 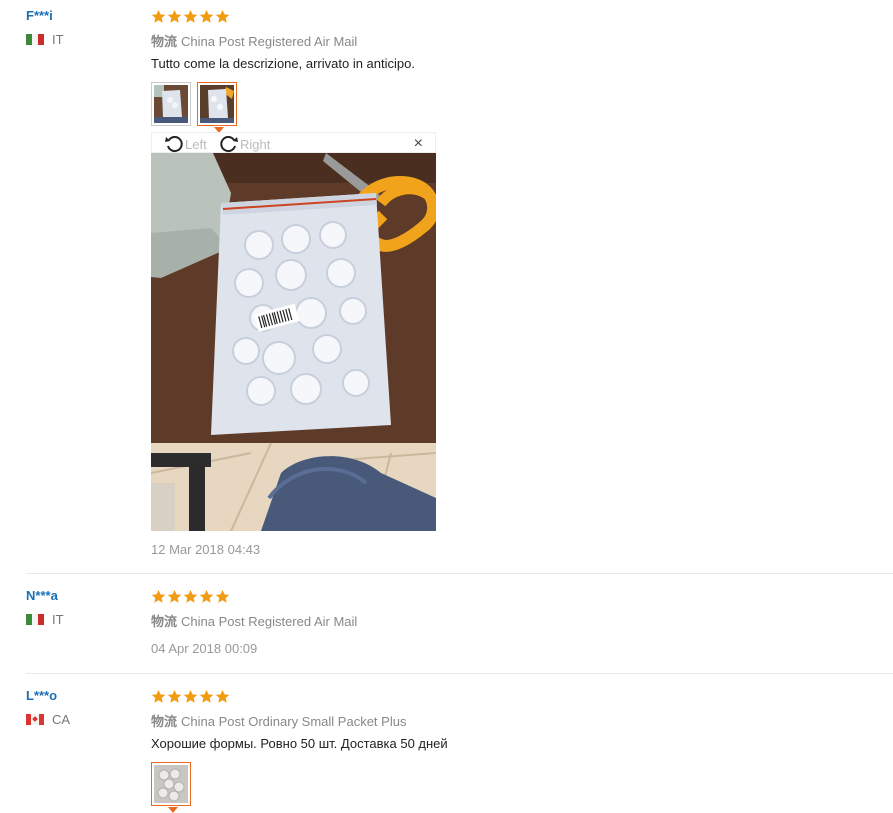 I want to click on review-photo-large, so click(x=293, y=342).